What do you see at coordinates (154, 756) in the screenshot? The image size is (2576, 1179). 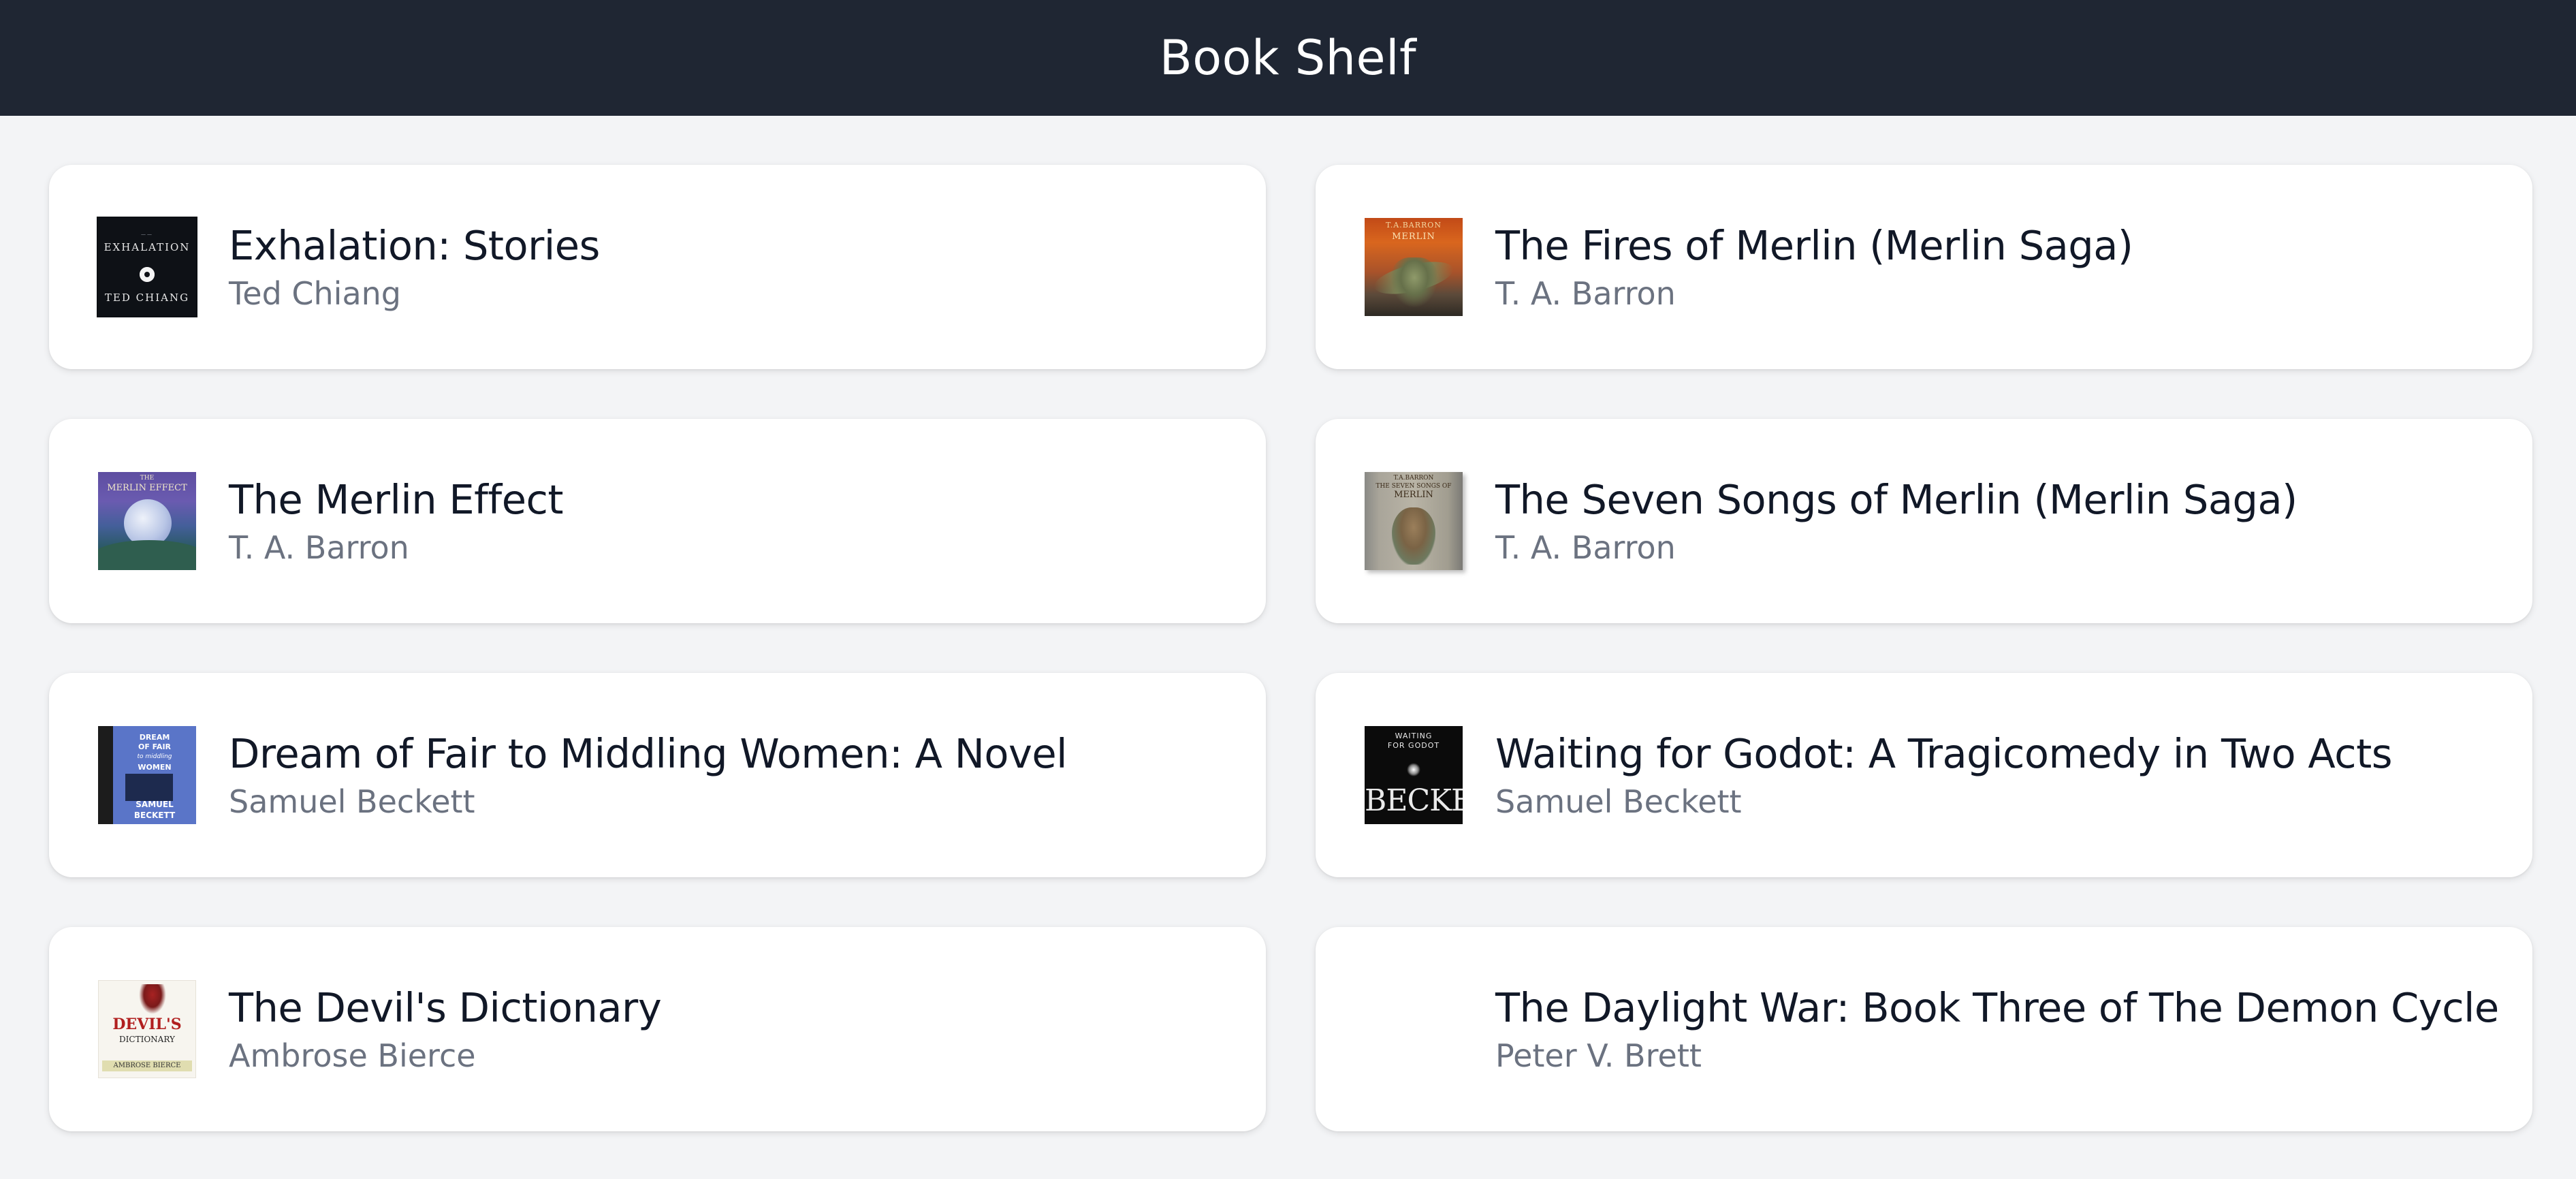 I see `cover-text: to middling` at bounding box center [154, 756].